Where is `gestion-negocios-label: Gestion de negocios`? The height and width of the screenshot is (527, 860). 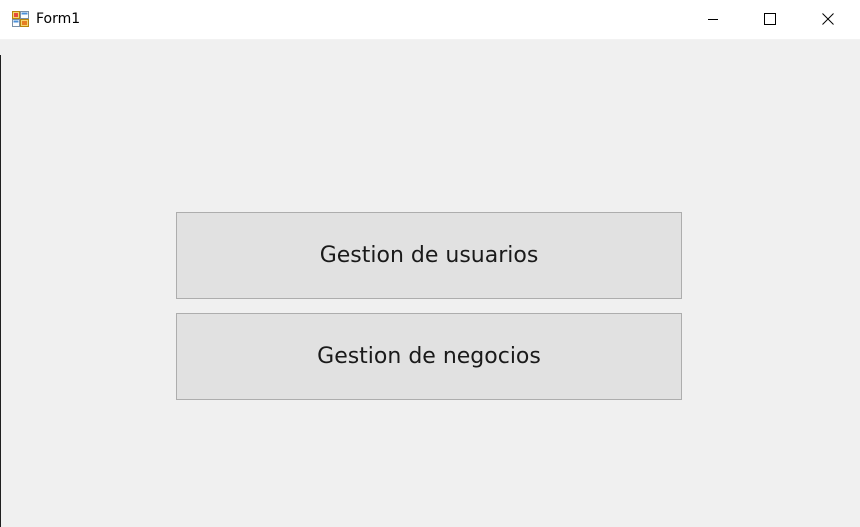
gestion-negocios-label: Gestion de negocios is located at coordinates (429, 356).